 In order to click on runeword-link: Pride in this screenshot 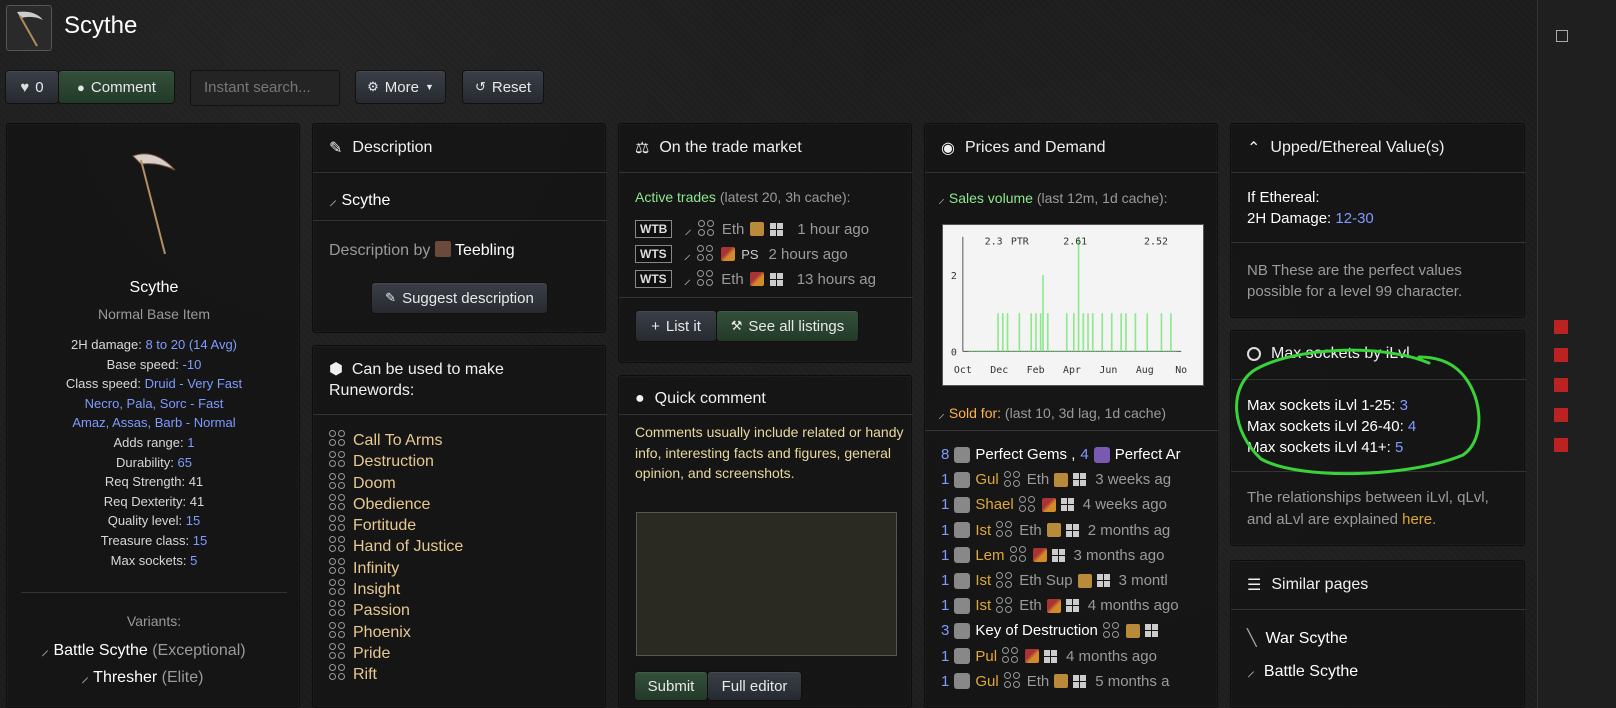, I will do `click(396, 653)`.